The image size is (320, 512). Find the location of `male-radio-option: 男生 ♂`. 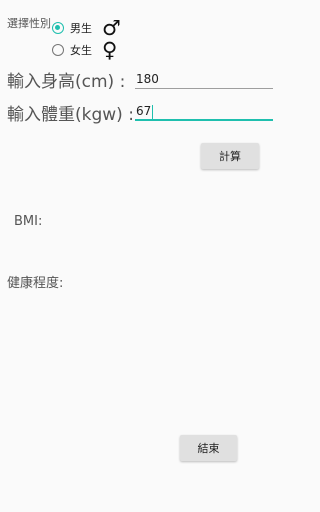

male-radio-option: 男生 ♂ is located at coordinates (86, 28).